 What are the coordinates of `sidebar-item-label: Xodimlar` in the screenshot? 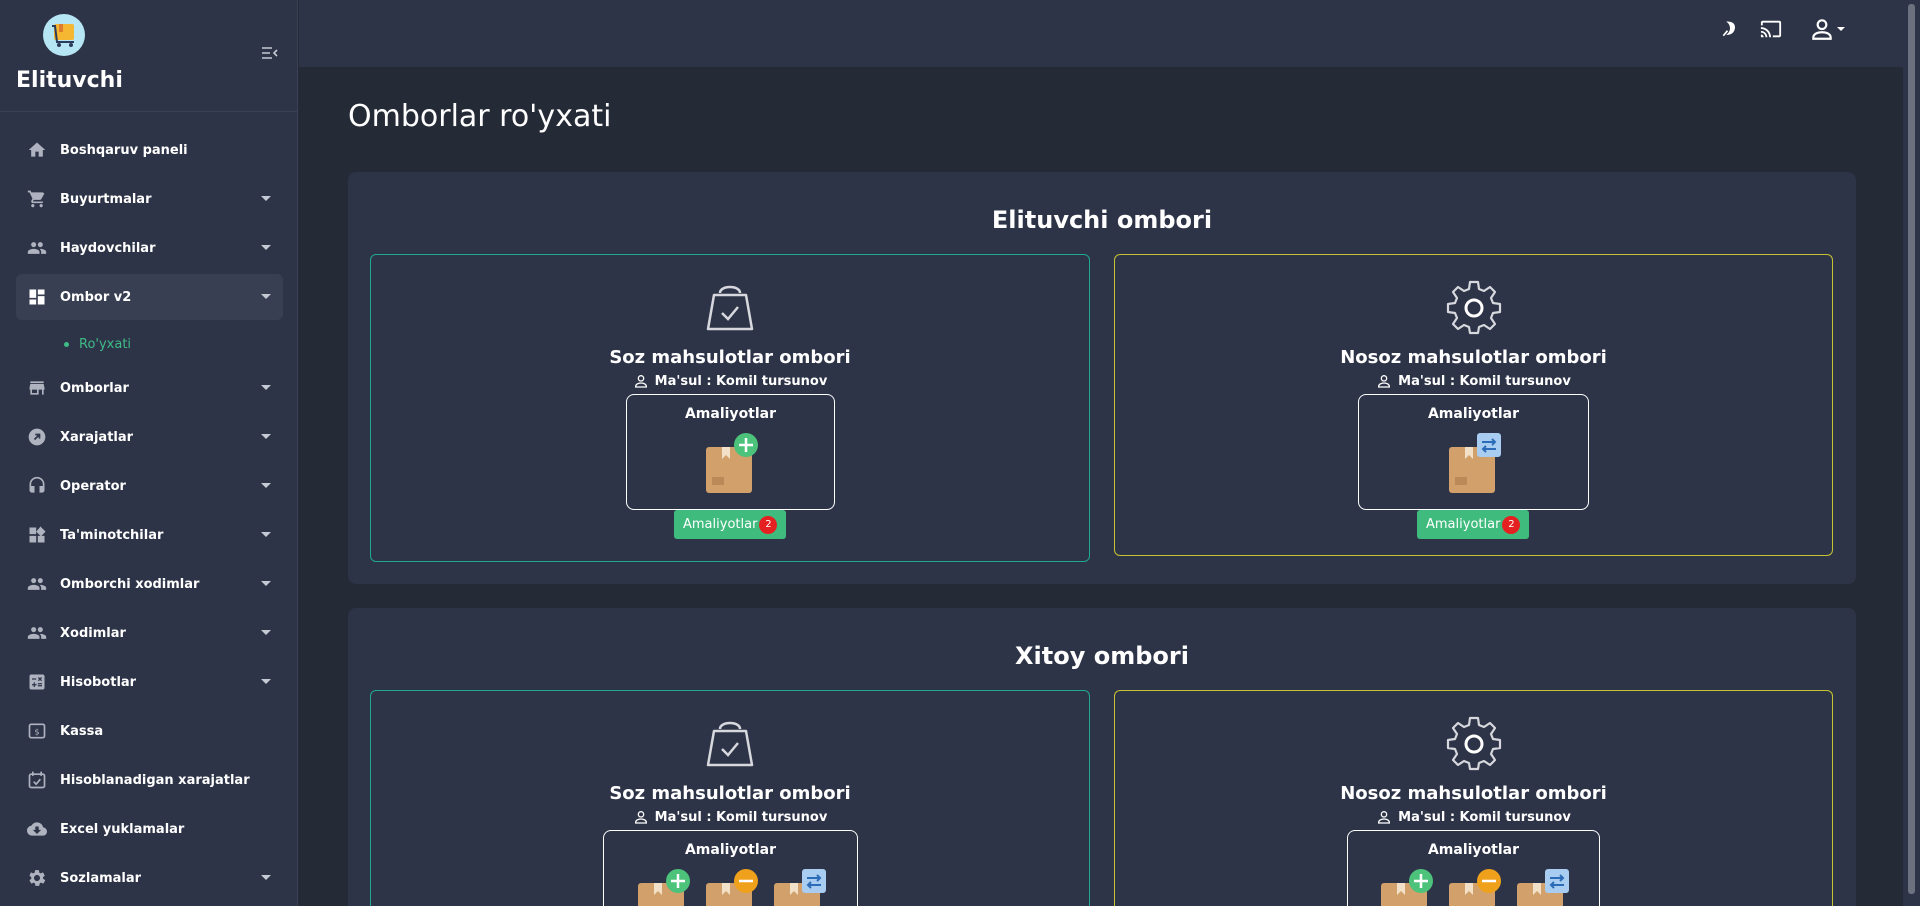 It's located at (93, 633).